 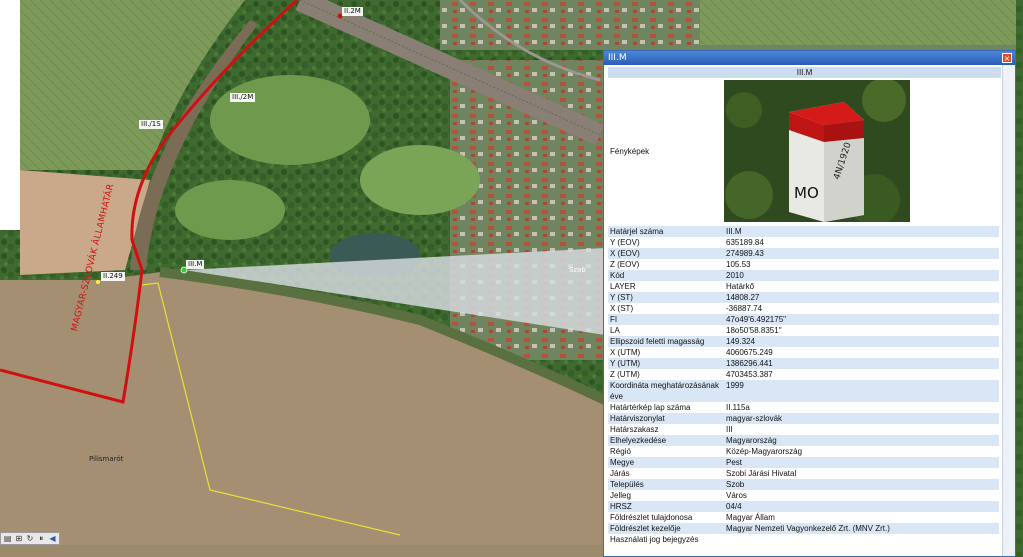 What do you see at coordinates (666, 341) in the screenshot?
I see `attribute-key: Ellipszoid feletti magasság` at bounding box center [666, 341].